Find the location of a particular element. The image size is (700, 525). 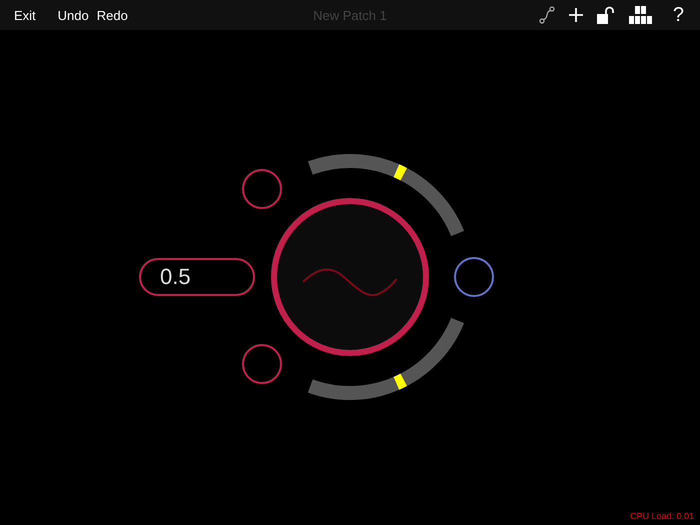

connection-icon is located at coordinates (546, 15).